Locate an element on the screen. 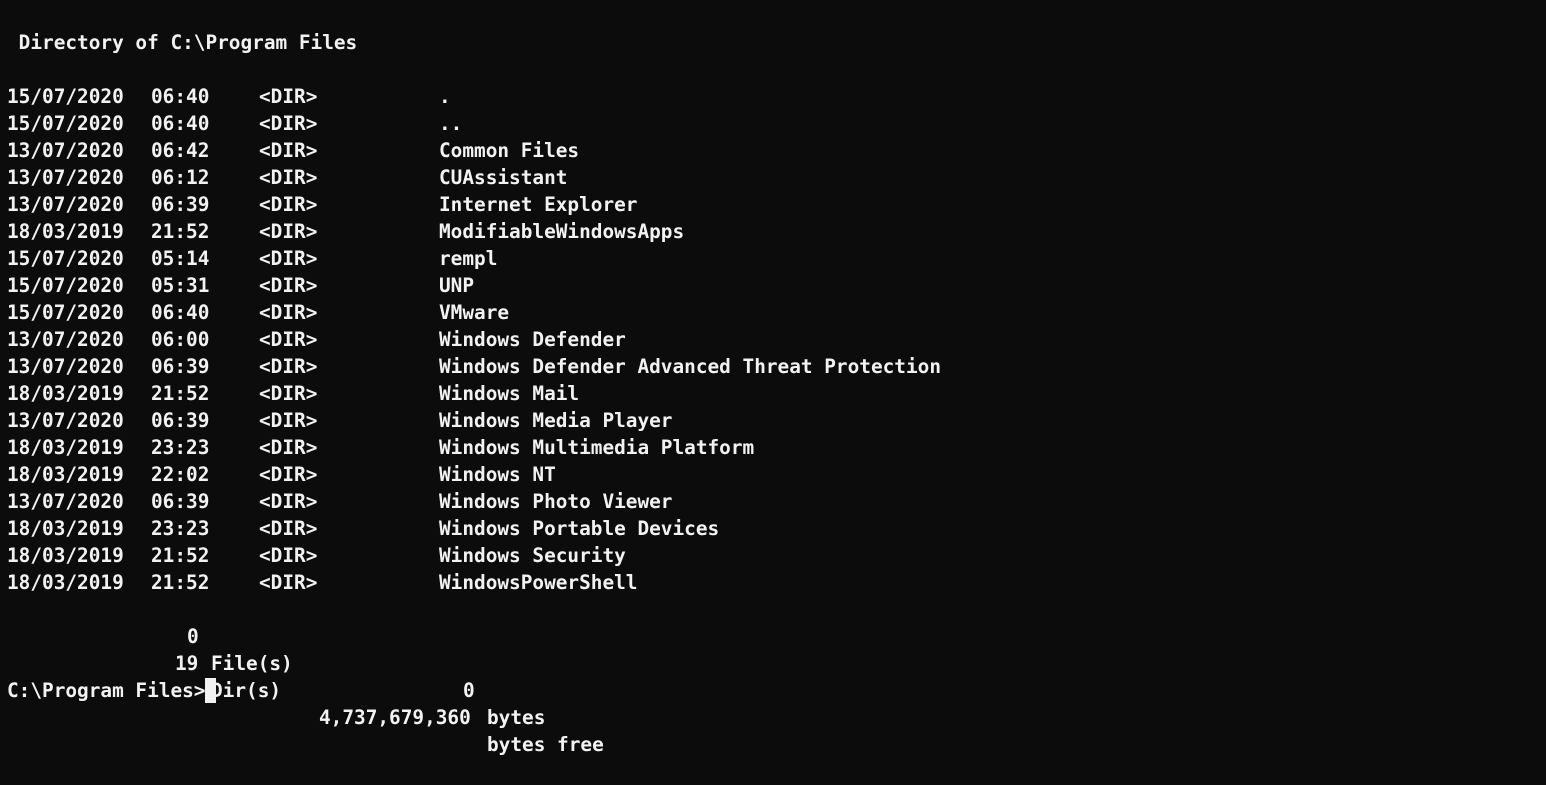 Image resolution: width=1546 pixels, height=785 pixels. free-bytes-unit: bytes free is located at coordinates (545, 744).